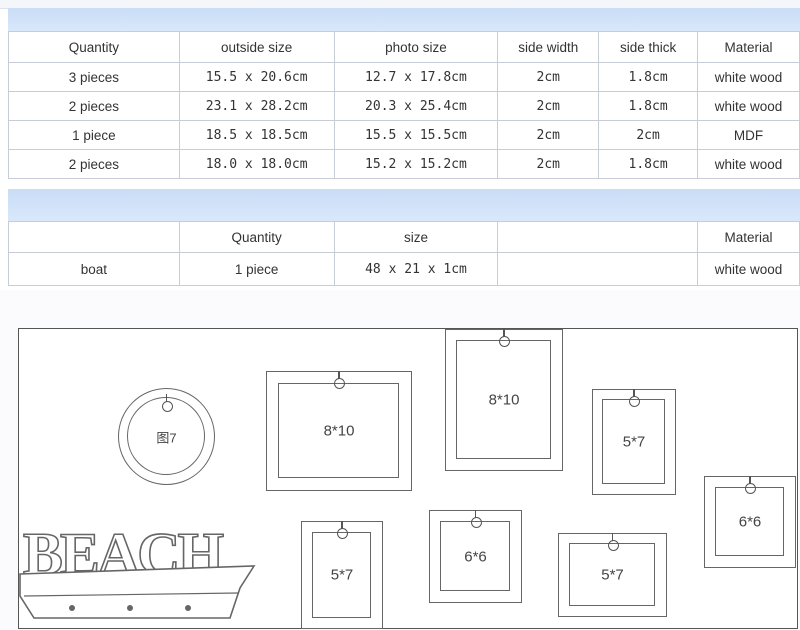 The image size is (800, 630). Describe the element at coordinates (598, 269) in the screenshot. I see `cell-empty` at that location.